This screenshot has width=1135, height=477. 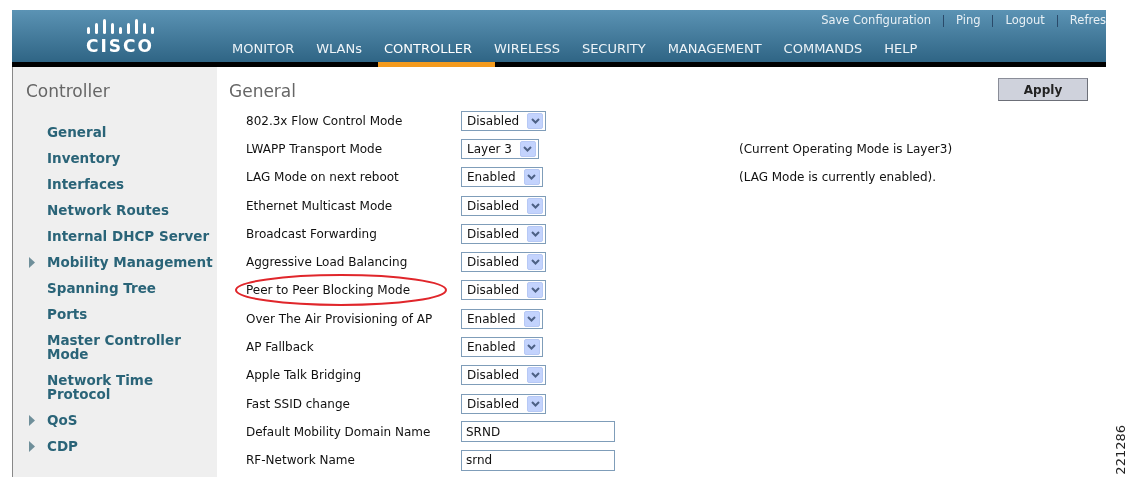 I want to click on field-label: Broadcast Forwarding, so click(x=311, y=234).